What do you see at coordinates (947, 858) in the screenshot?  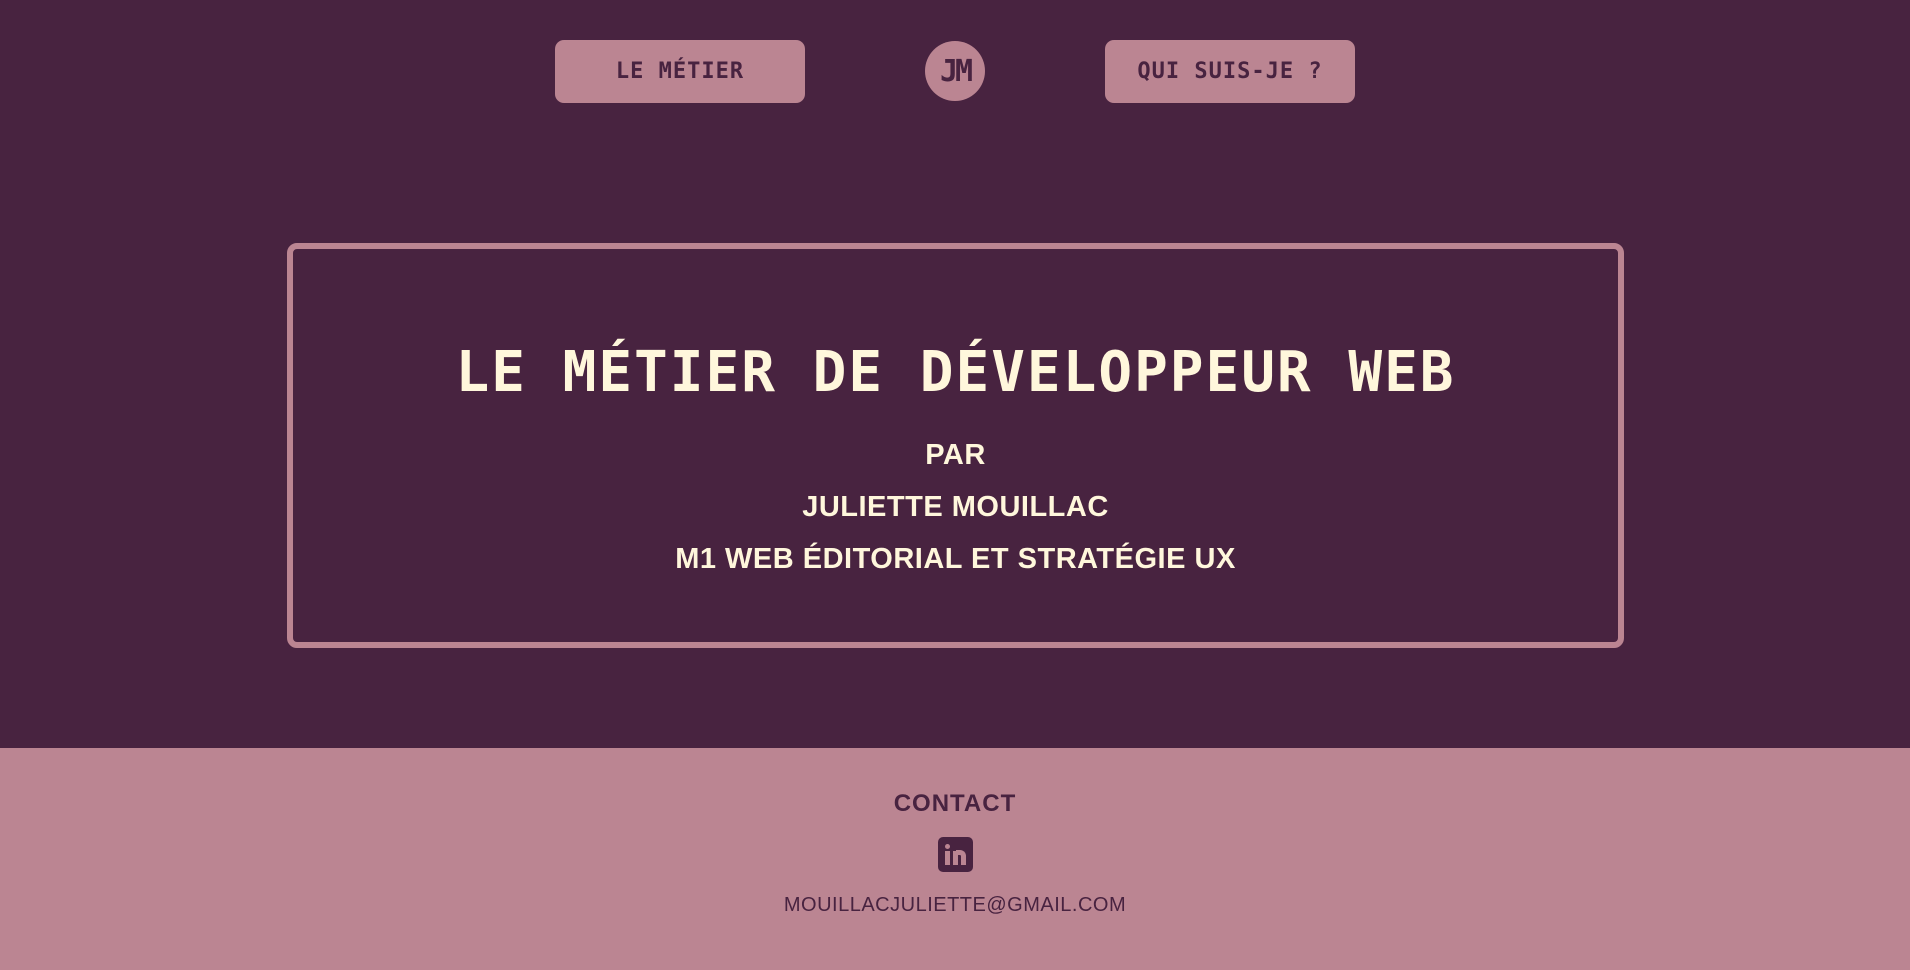 I see `linkedin-icon-bar` at bounding box center [947, 858].